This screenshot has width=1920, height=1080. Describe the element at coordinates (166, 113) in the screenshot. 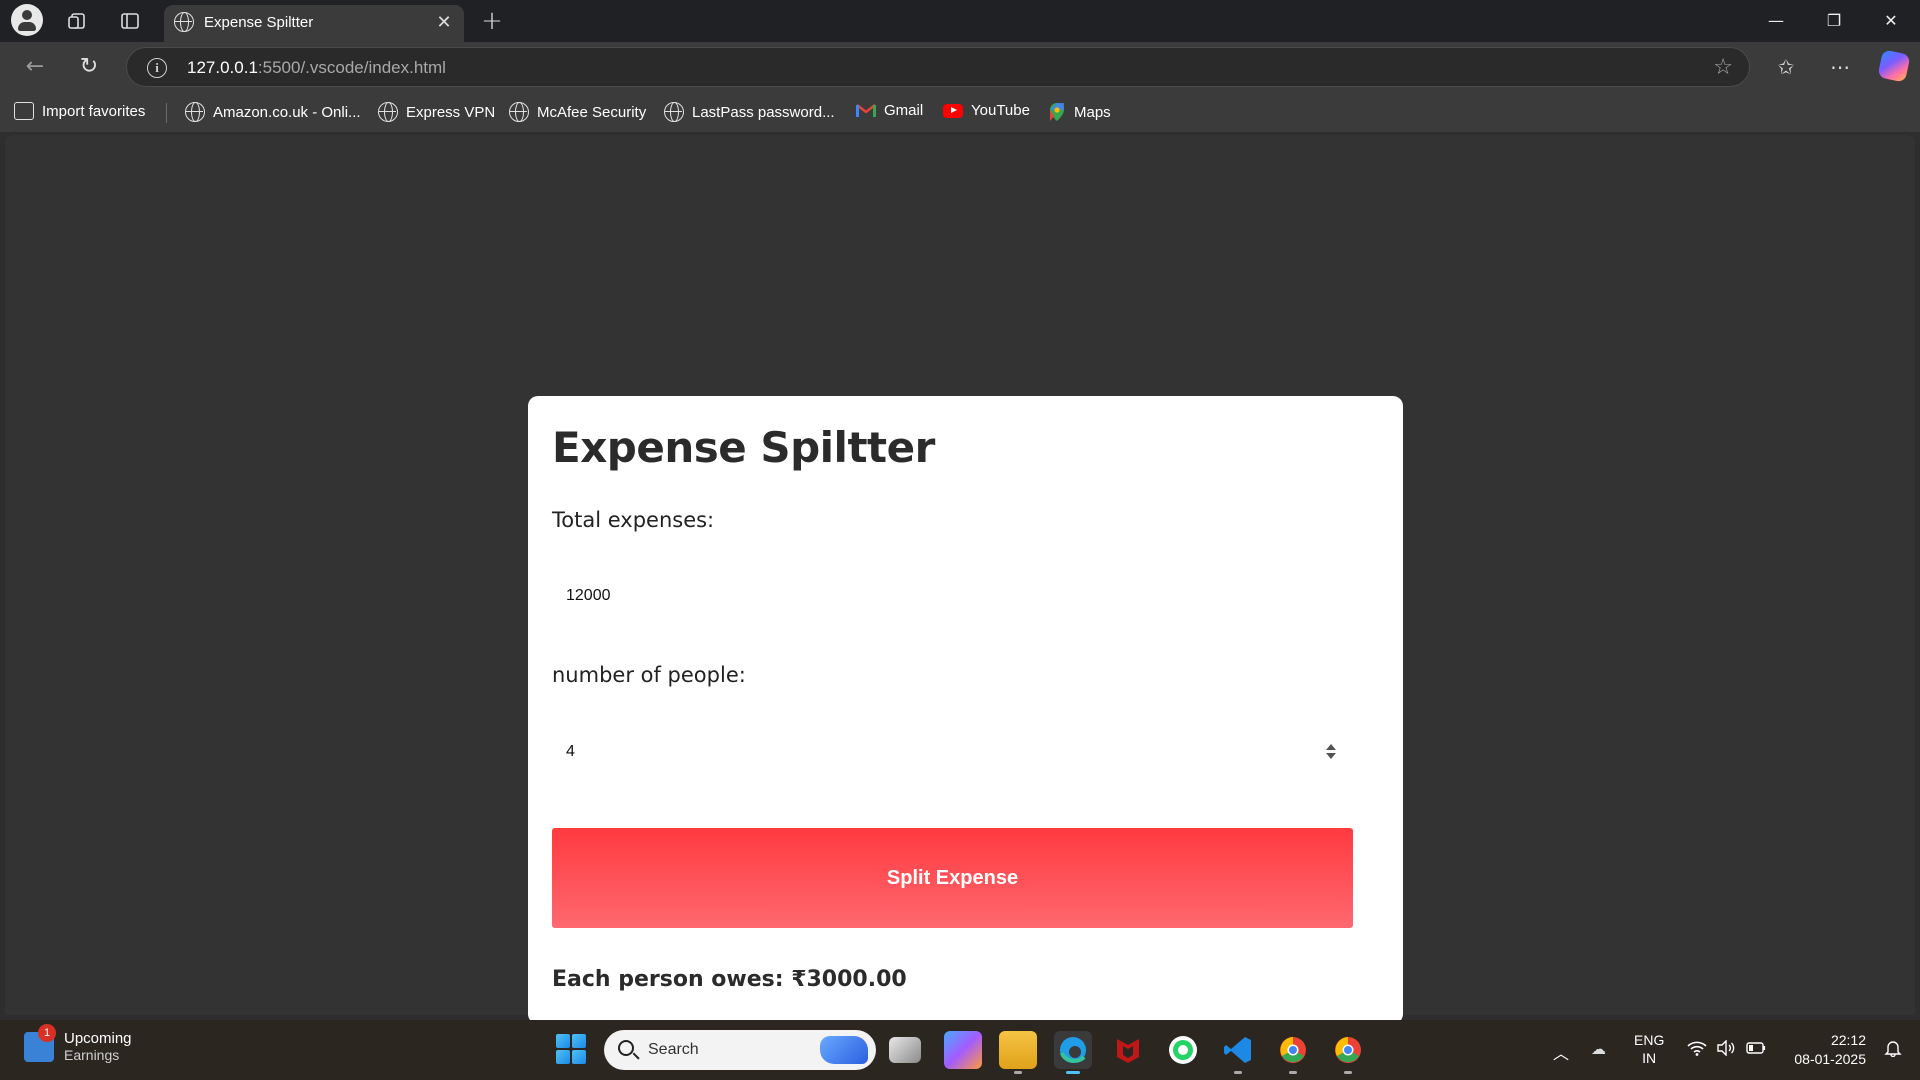

I see `divider` at that location.